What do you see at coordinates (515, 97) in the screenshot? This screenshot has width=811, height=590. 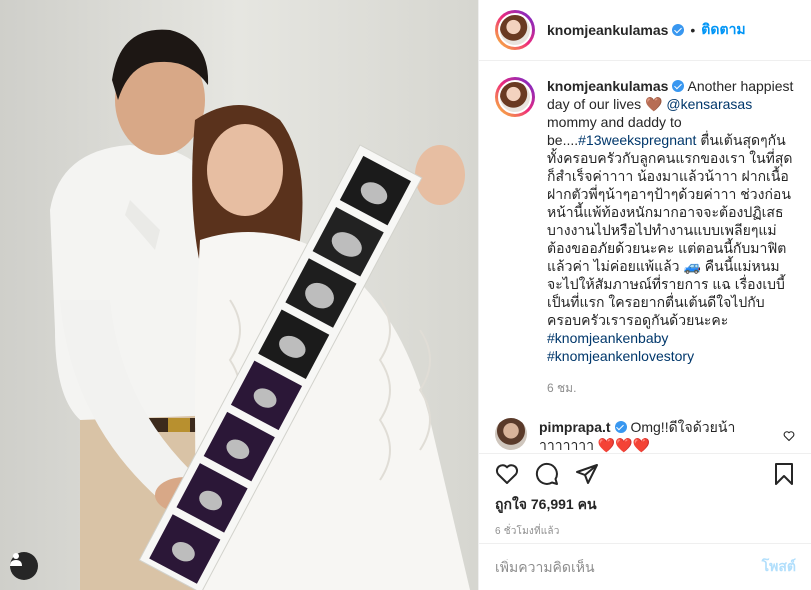 I see `caption-avatar` at bounding box center [515, 97].